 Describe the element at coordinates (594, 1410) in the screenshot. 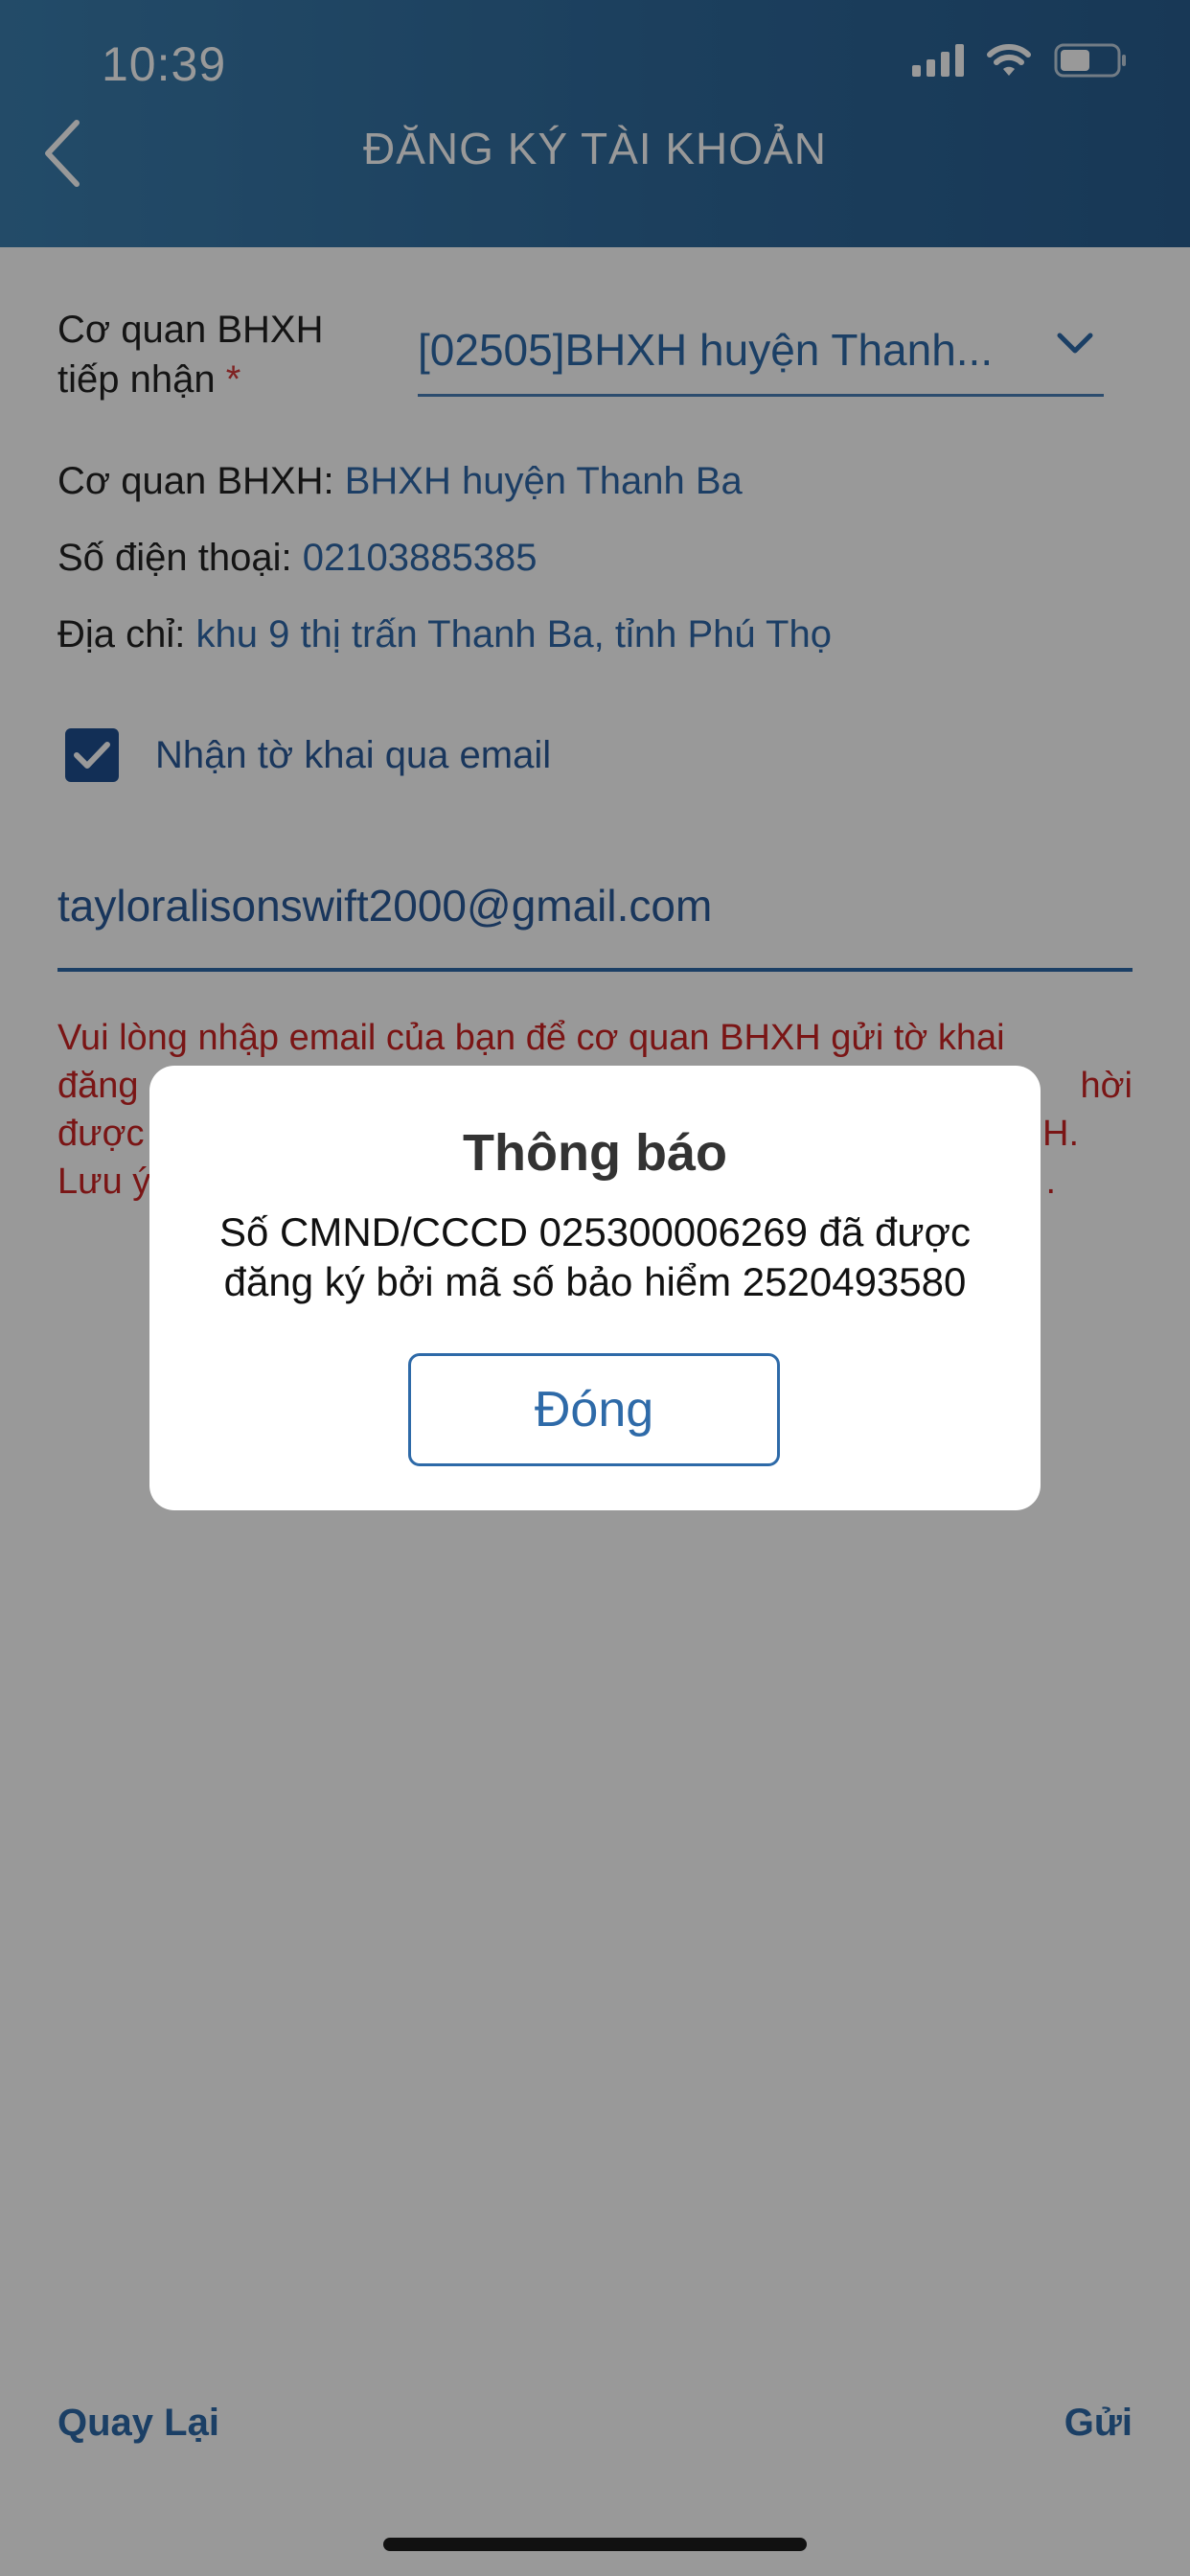

I see `close-button: Đóng` at that location.